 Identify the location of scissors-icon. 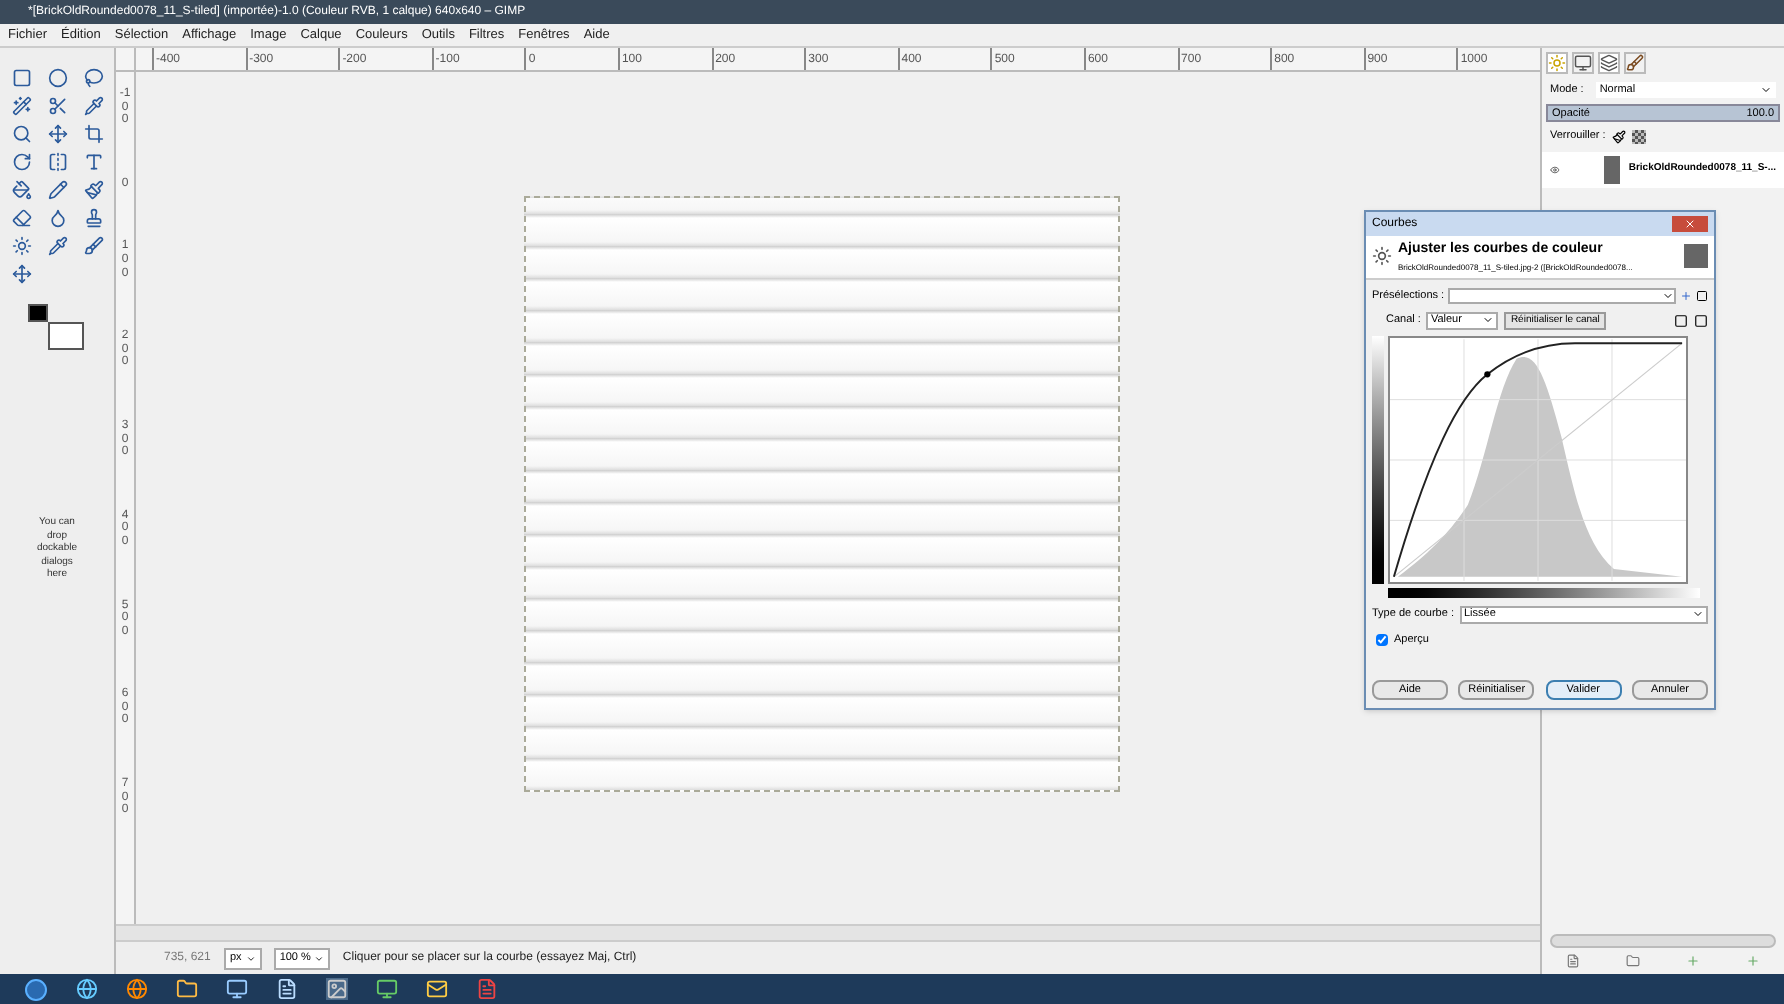
(57, 106).